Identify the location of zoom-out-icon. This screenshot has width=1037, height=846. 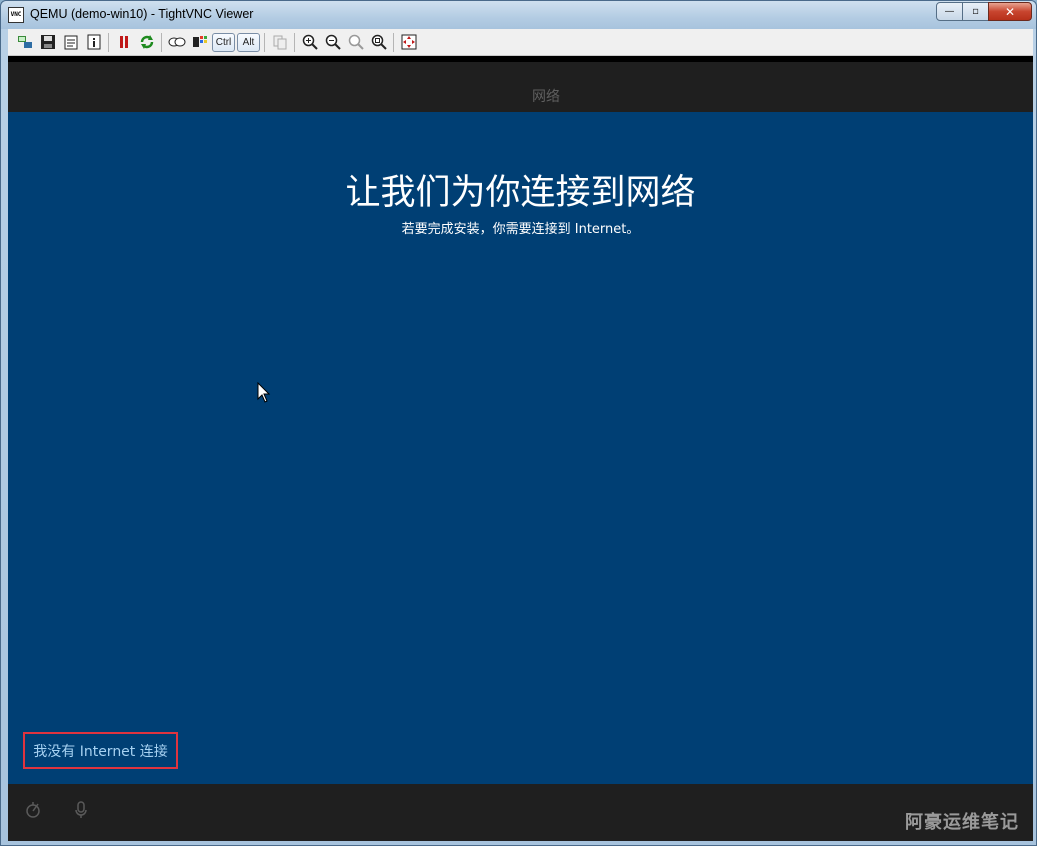
(332, 42).